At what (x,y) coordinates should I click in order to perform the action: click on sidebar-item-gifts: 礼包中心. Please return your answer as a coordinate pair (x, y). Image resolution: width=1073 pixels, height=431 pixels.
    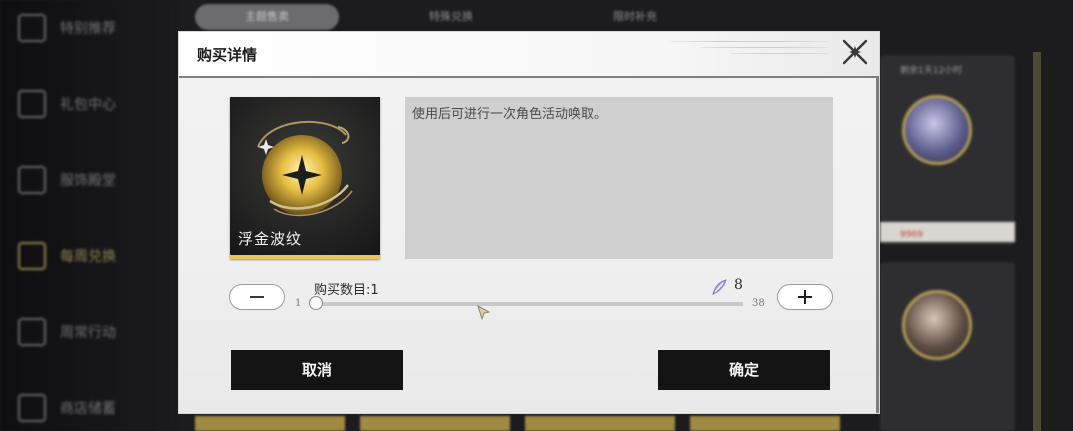
    Looking at the image, I should click on (67, 104).